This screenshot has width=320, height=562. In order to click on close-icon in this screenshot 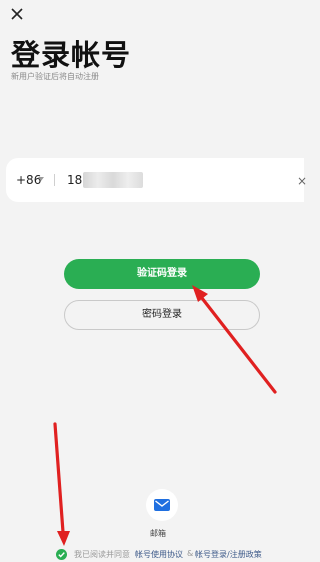, I will do `click(17, 14)`.